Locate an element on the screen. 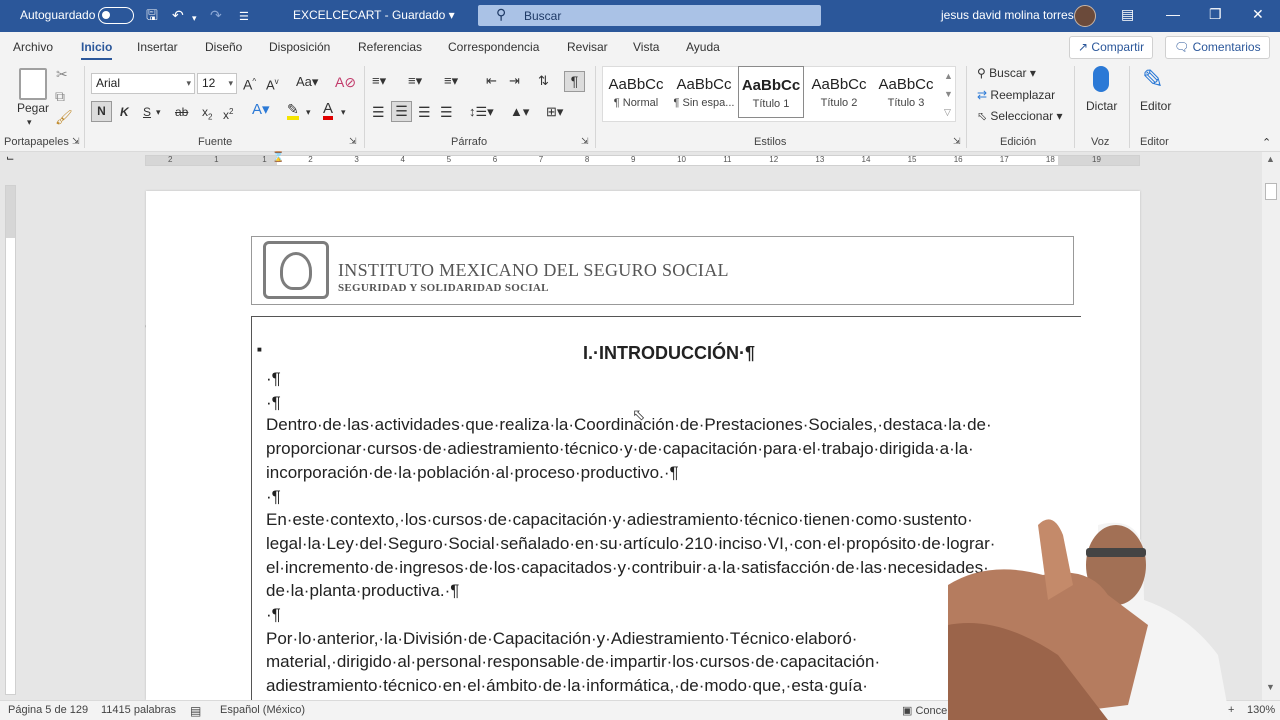 This screenshot has height=720, width=1280. ruler-number: 6 is located at coordinates (495, 159).